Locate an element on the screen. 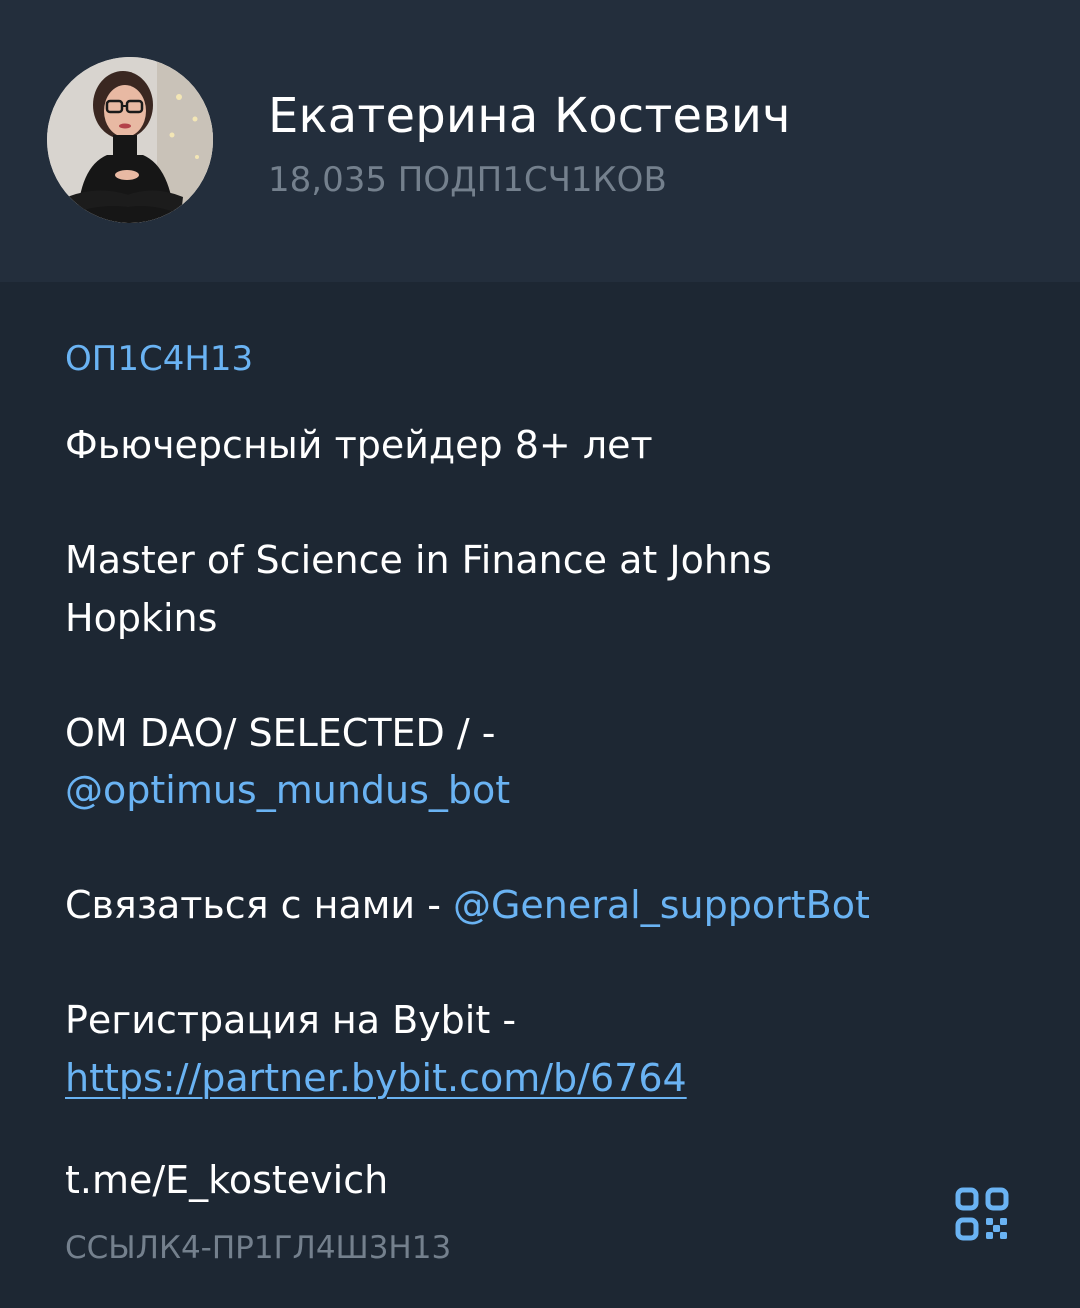  optimus-bot-link: @optimus_mundus_bot is located at coordinates (287, 790).